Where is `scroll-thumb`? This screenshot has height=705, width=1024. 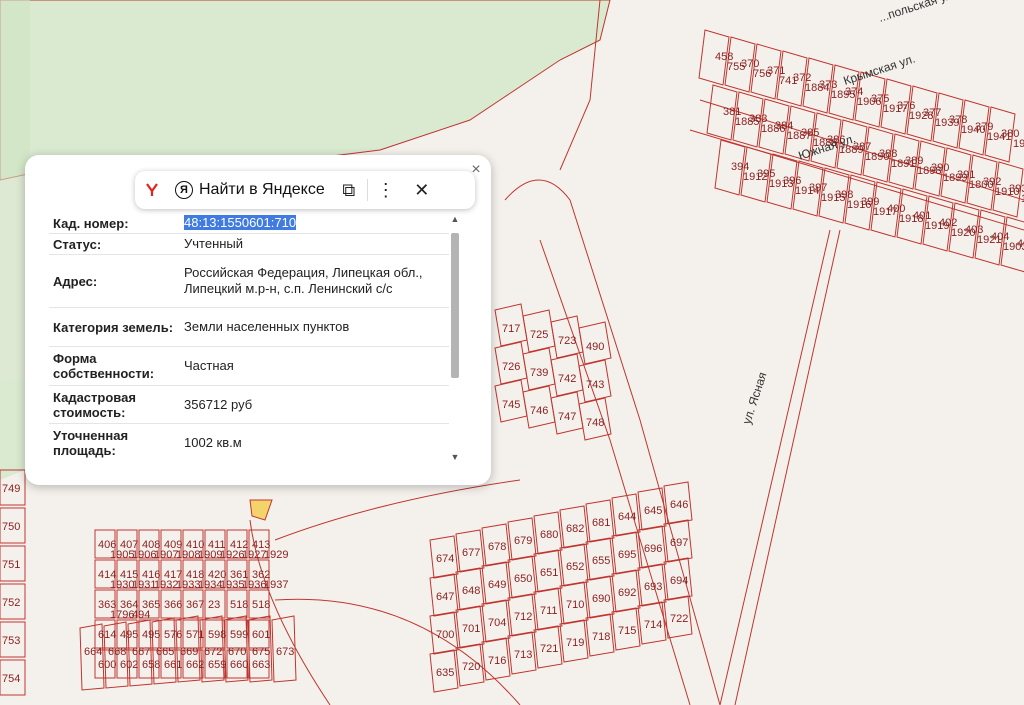
scroll-thumb is located at coordinates (455, 305).